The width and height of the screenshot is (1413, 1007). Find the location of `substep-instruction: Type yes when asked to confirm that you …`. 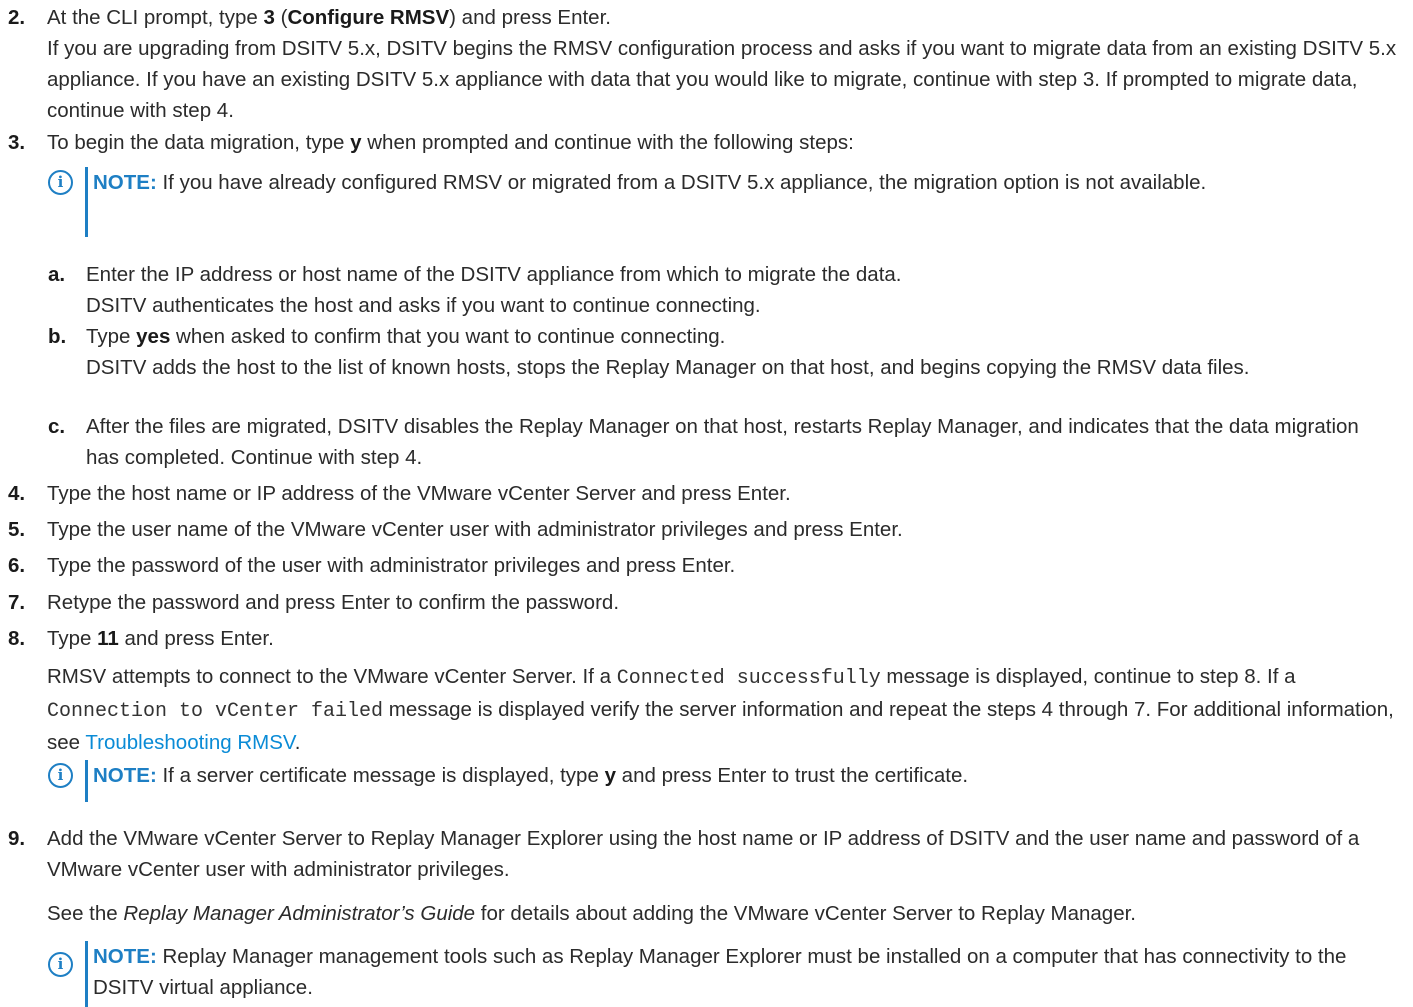

substep-instruction: Type yes when asked to confirm that you … is located at coordinates (406, 336).